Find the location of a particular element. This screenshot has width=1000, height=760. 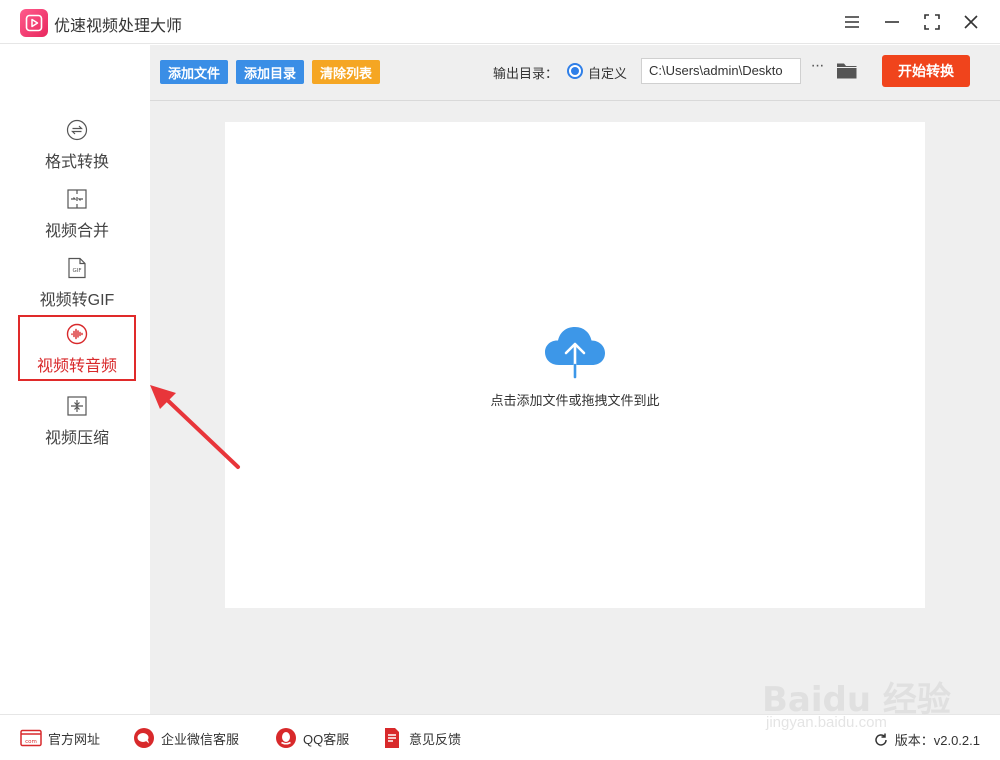

gif-icon: GIF is located at coordinates (77, 268).